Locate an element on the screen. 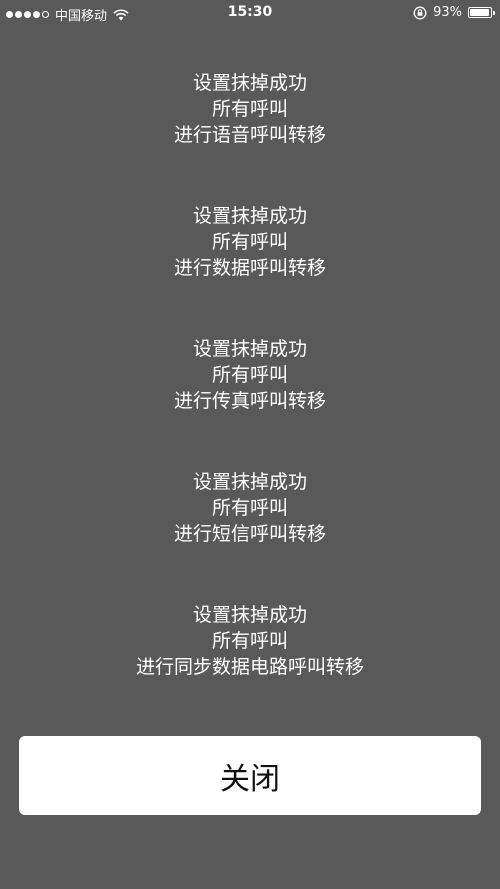 This screenshot has width=500, height=889. battery-level is located at coordinates (479, 12).